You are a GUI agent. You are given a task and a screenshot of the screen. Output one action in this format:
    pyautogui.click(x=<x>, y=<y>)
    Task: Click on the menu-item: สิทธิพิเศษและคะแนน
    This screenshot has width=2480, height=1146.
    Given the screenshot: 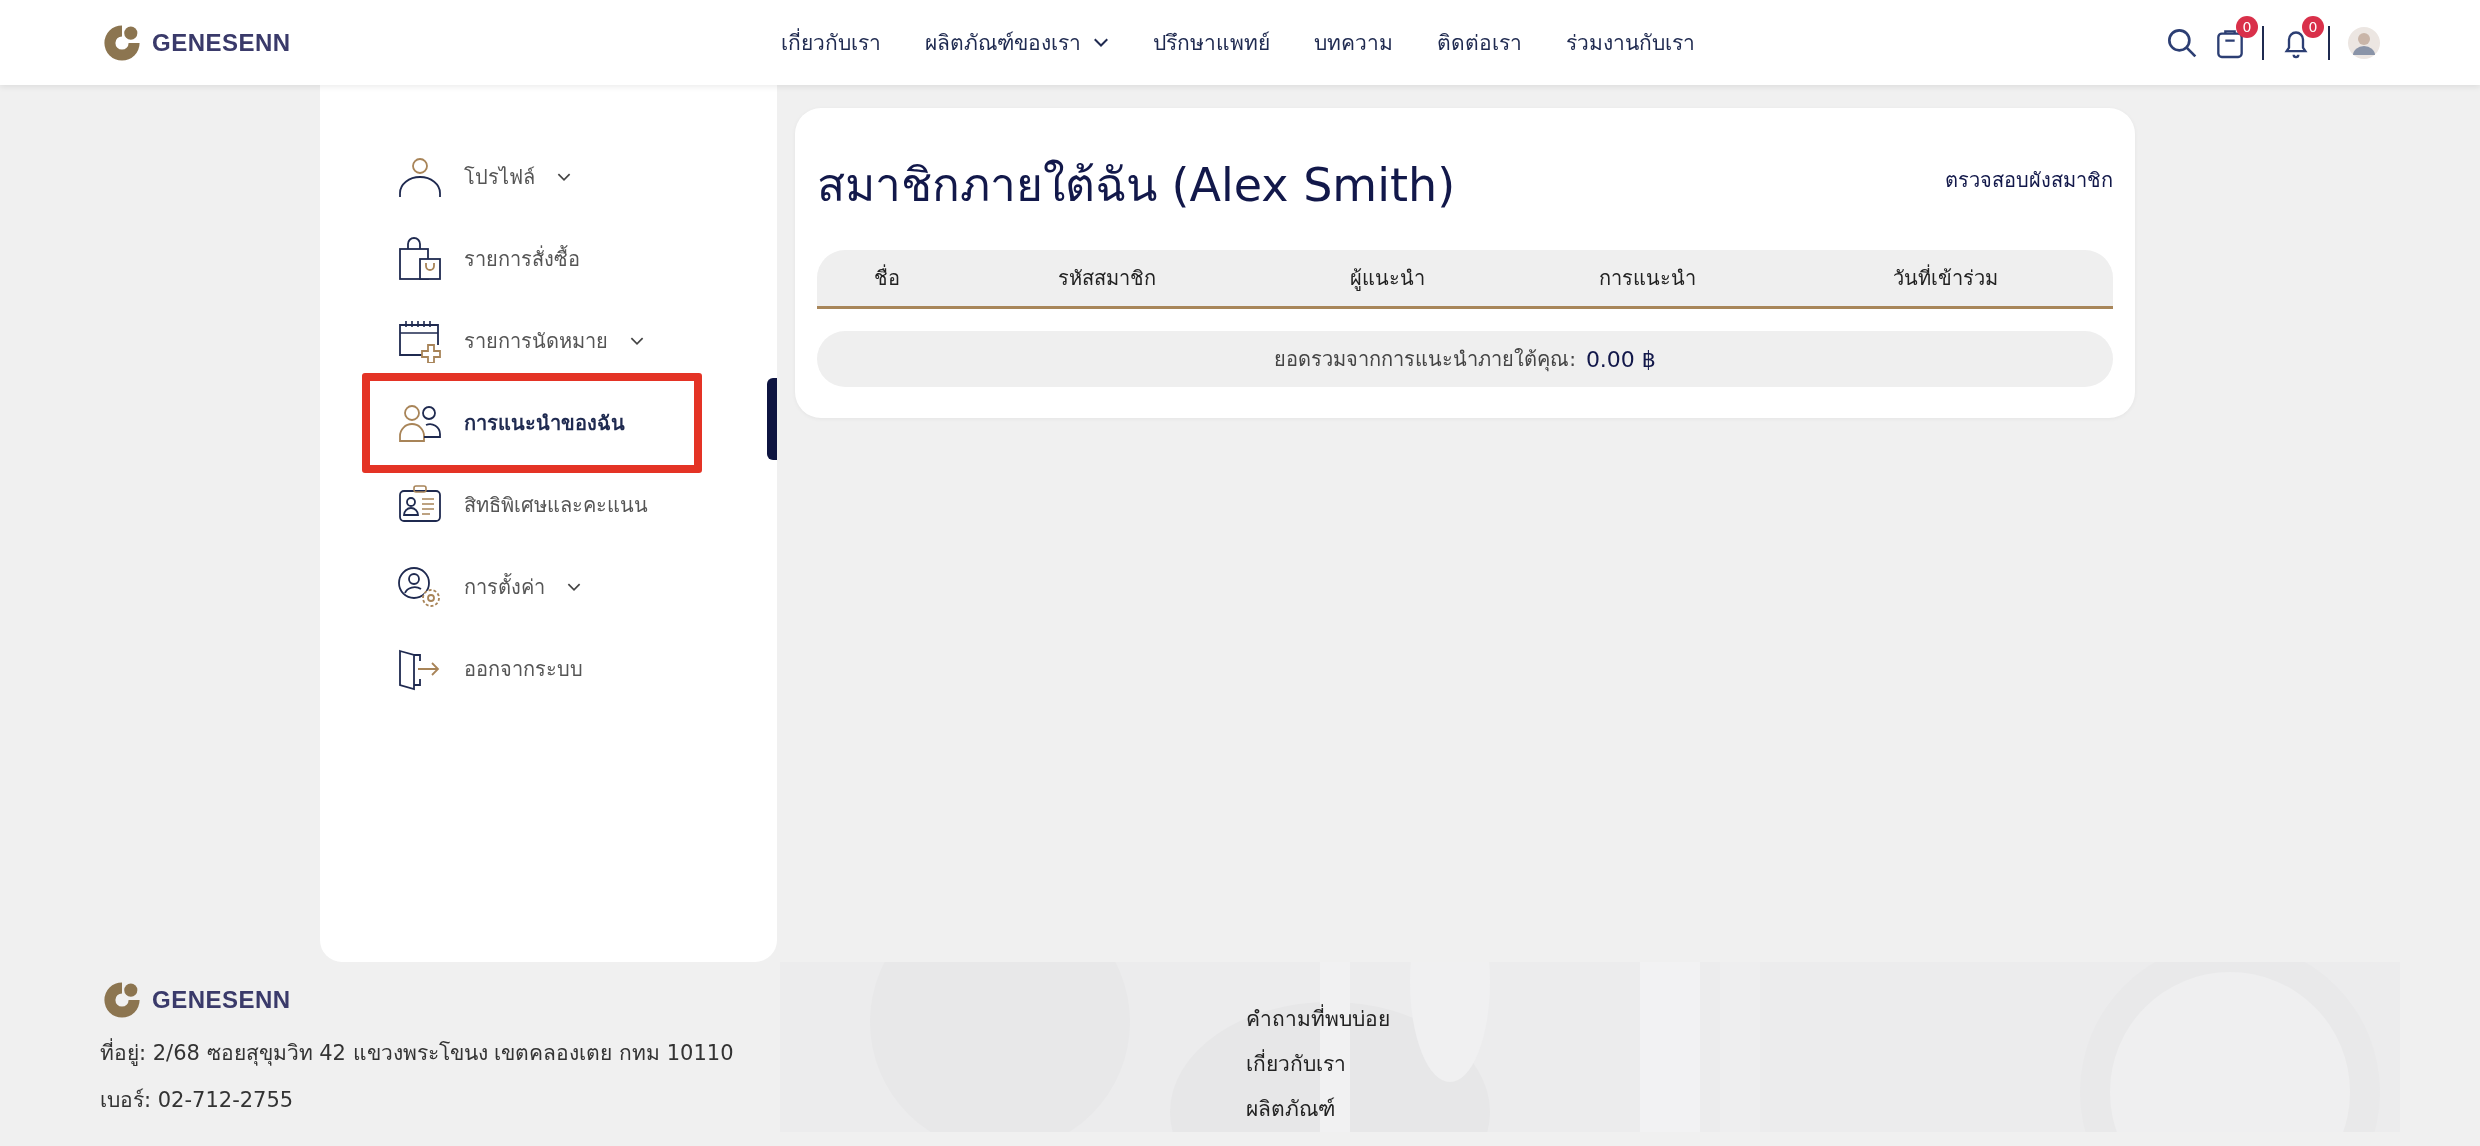 What is the action you would take?
    pyautogui.click(x=512, y=505)
    